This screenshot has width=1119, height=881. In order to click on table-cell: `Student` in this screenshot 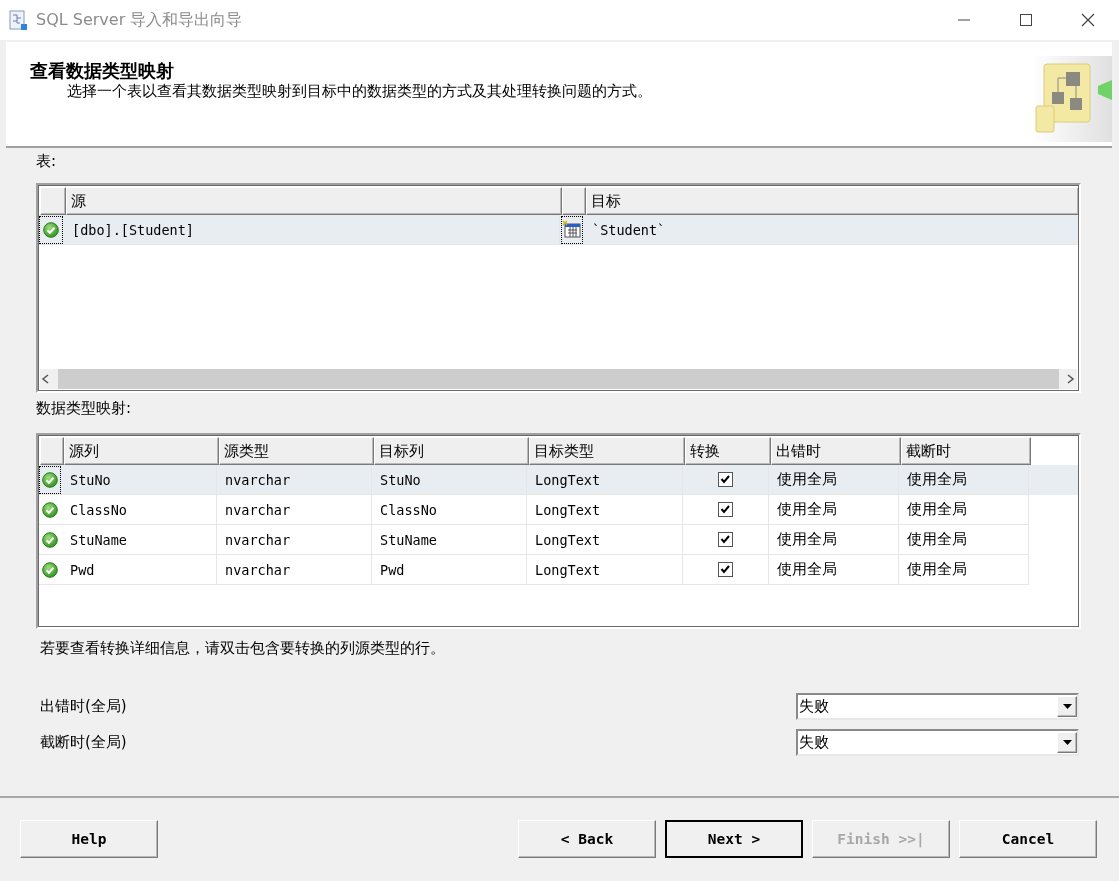, I will do `click(831, 230)`.